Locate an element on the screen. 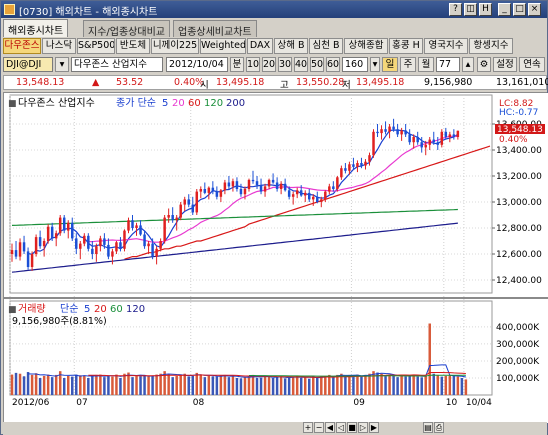 The image size is (548, 435). market-shenzhen-b-button: 심천 B is located at coordinates (326, 46).